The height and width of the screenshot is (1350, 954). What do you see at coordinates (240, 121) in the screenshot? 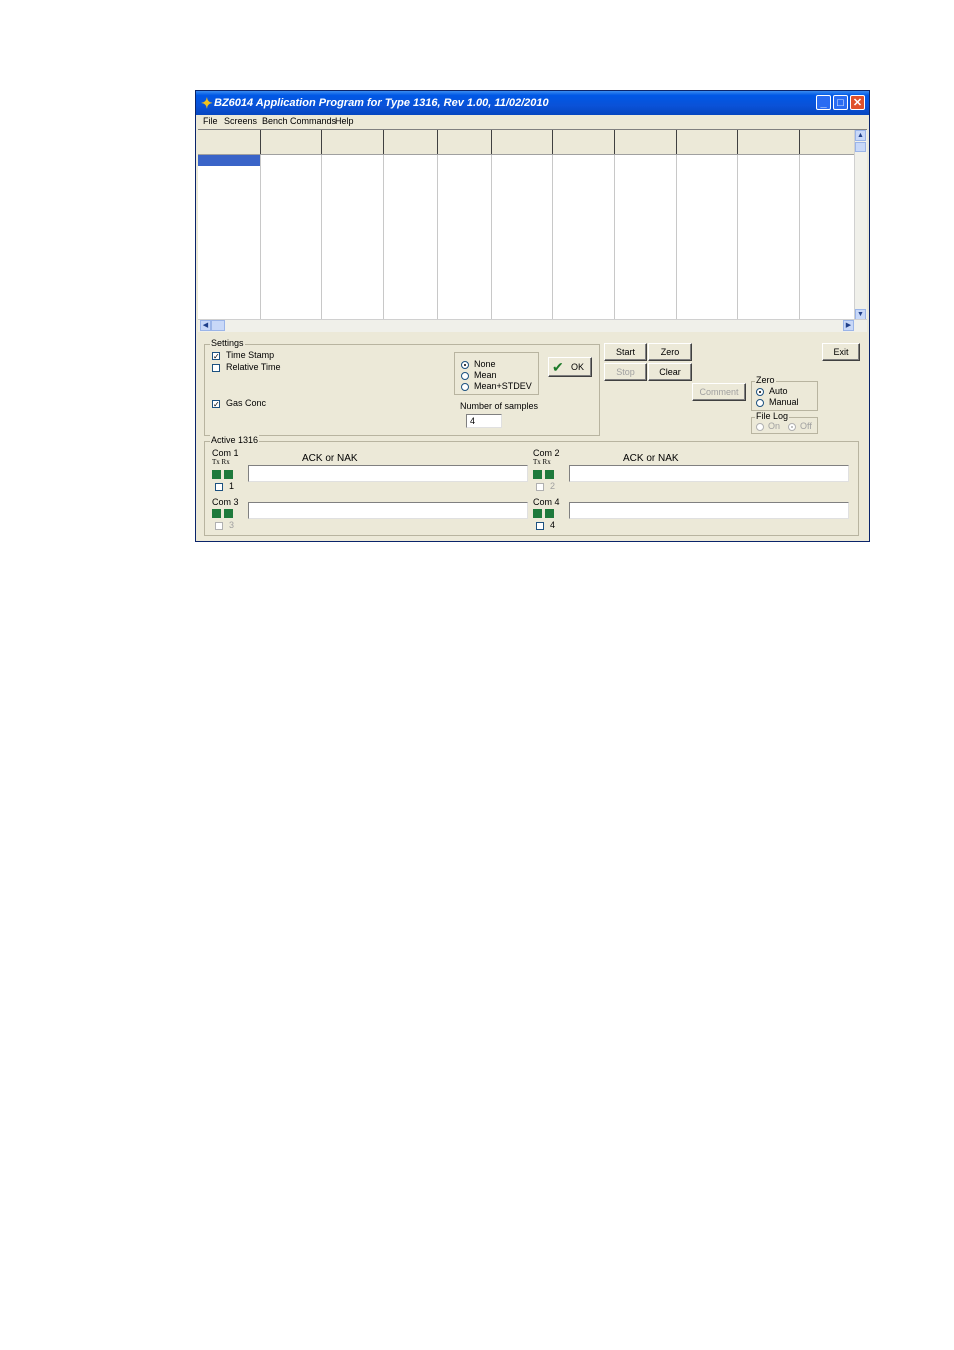
I see `menu-screens: Screens` at bounding box center [240, 121].